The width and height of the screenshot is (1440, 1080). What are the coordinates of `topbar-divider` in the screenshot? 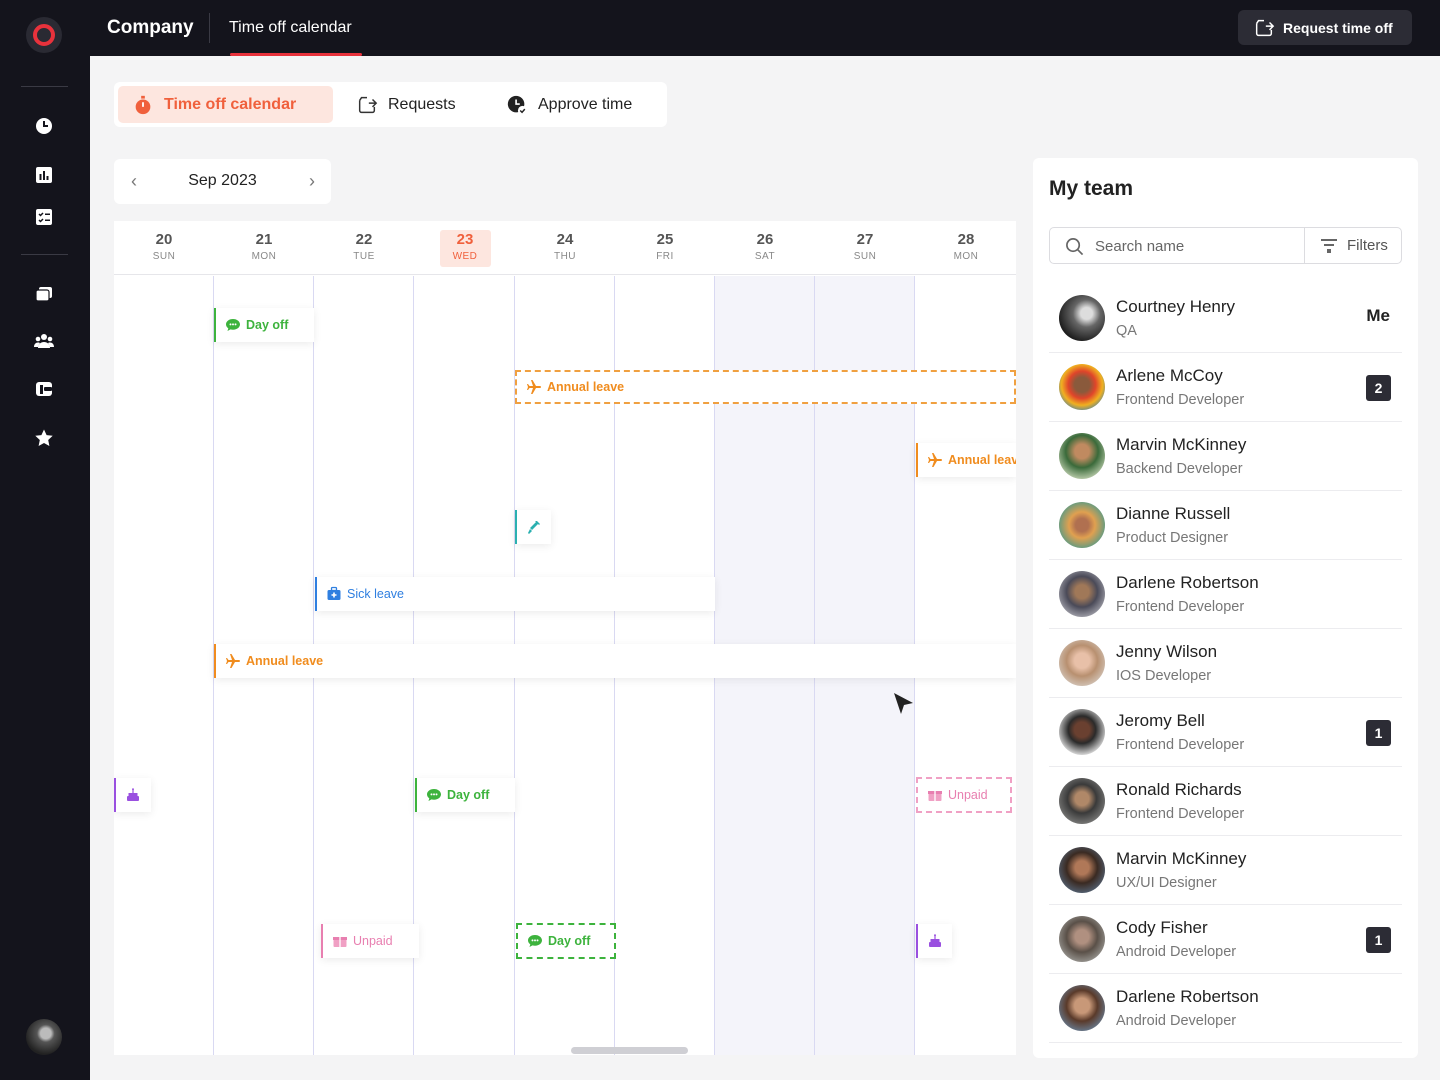 It's located at (209, 28).